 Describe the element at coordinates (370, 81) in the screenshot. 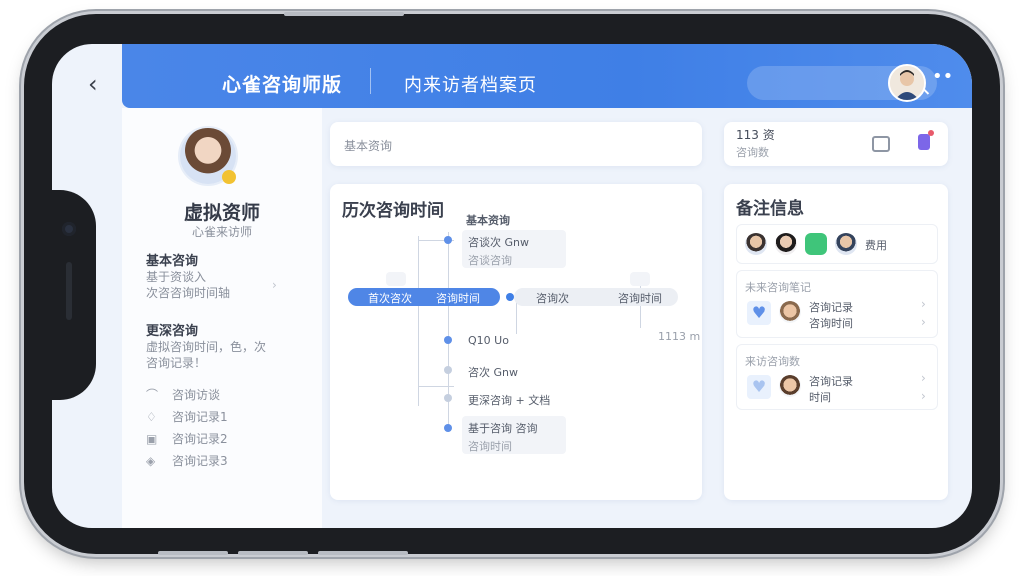

I see `divider` at that location.